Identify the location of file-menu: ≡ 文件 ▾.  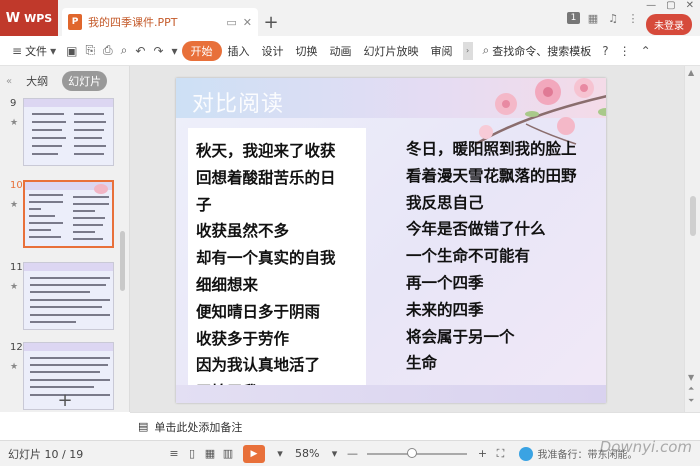
(34, 51).